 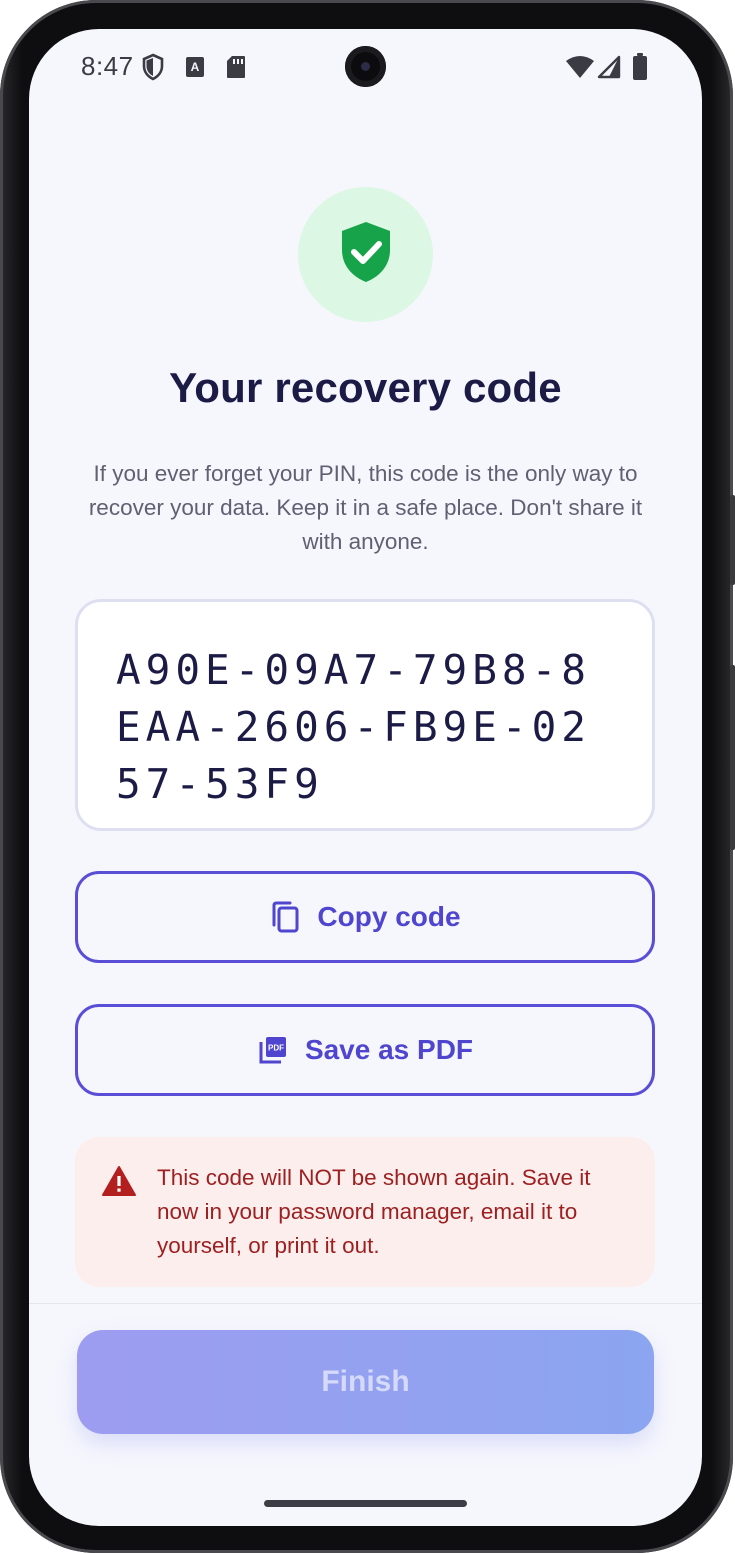 What do you see at coordinates (732, 540) in the screenshot?
I see `power-button` at bounding box center [732, 540].